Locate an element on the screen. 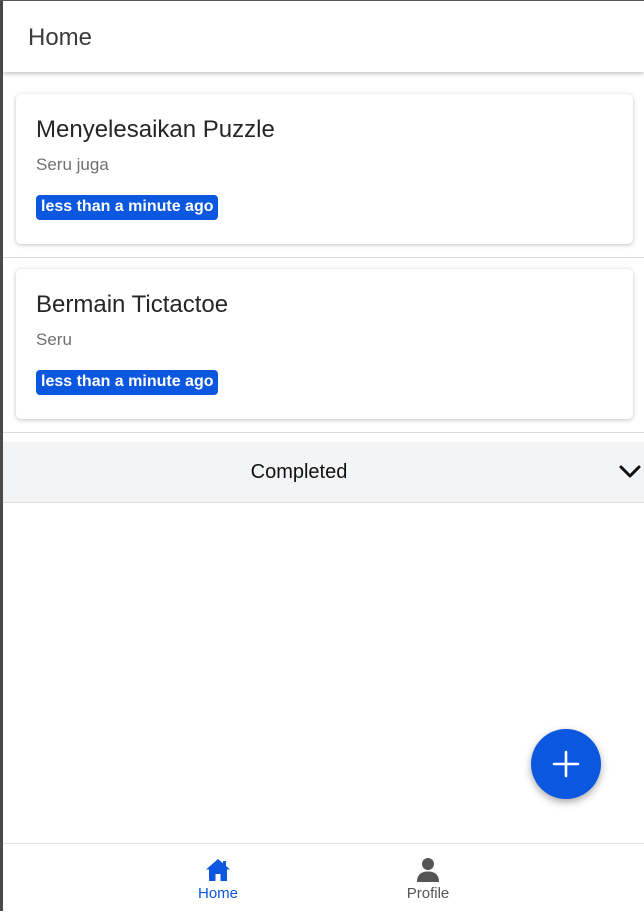 Image resolution: width=644 pixels, height=912 pixels. task-title: Bermain Tictactoe is located at coordinates (132, 304).